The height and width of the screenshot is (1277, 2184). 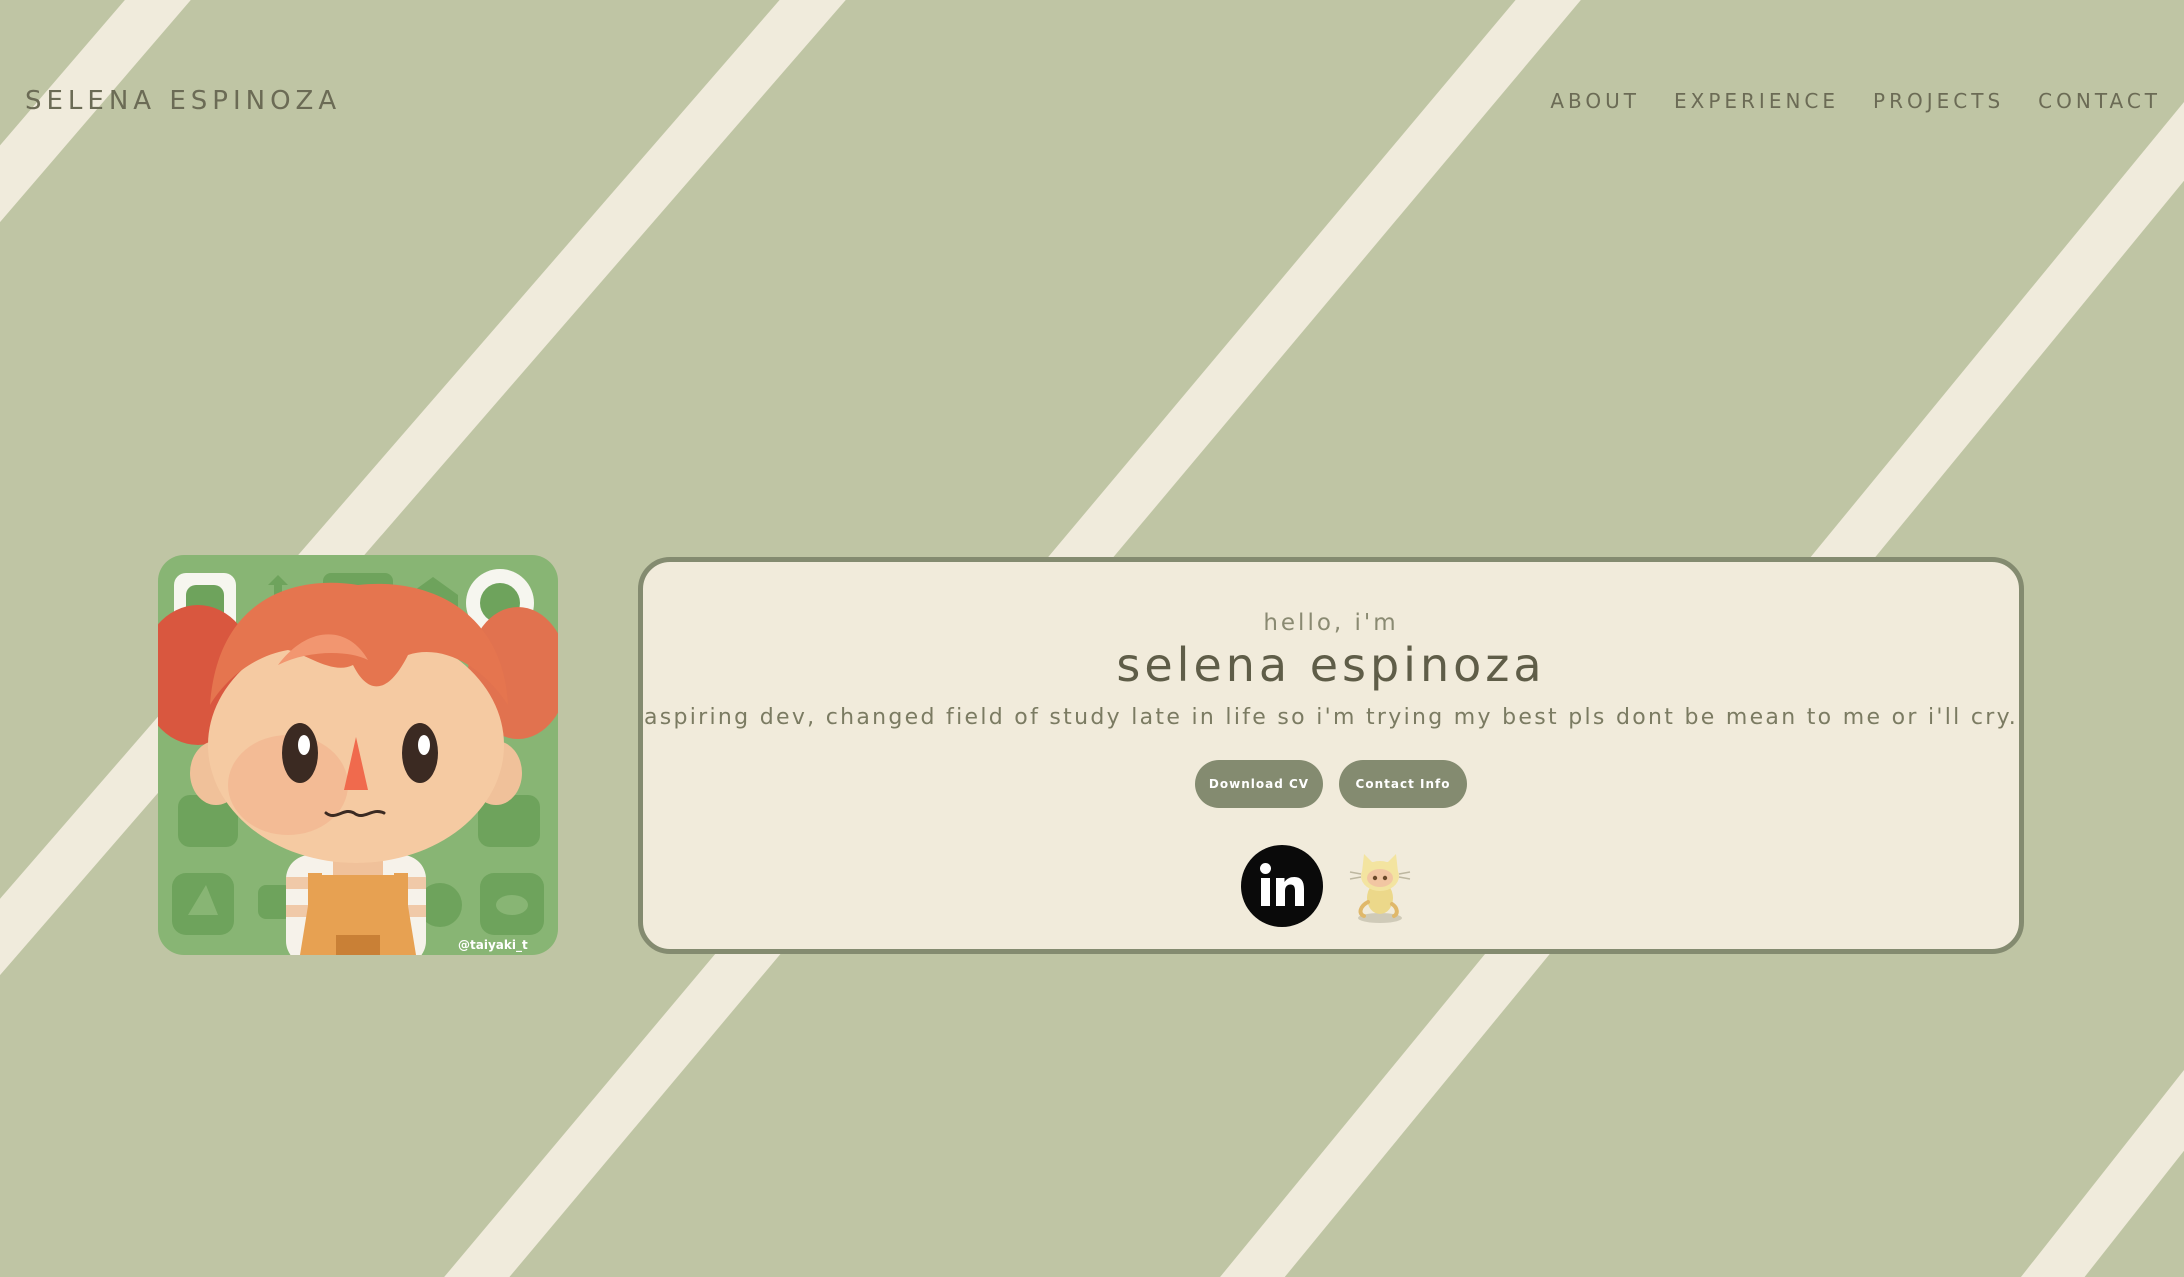 I want to click on nav-projects: PROJECTS, so click(x=1938, y=101).